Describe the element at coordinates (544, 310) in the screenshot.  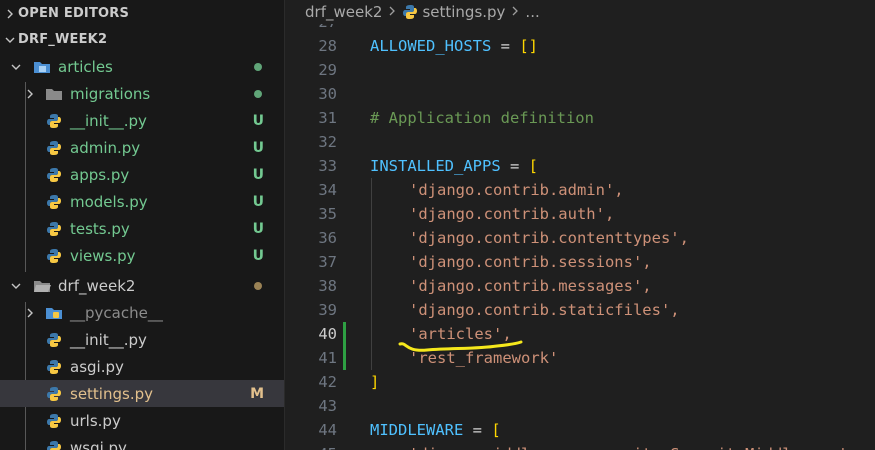
I see `code-string: 'django.contrib.staticfiles',` at that location.